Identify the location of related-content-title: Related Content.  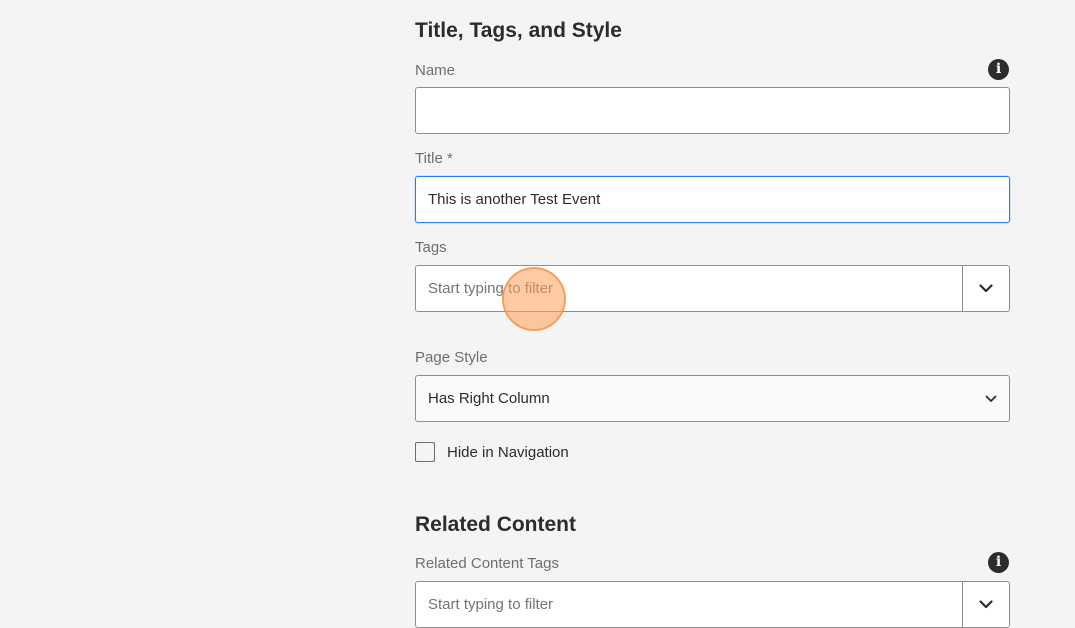
(496, 524).